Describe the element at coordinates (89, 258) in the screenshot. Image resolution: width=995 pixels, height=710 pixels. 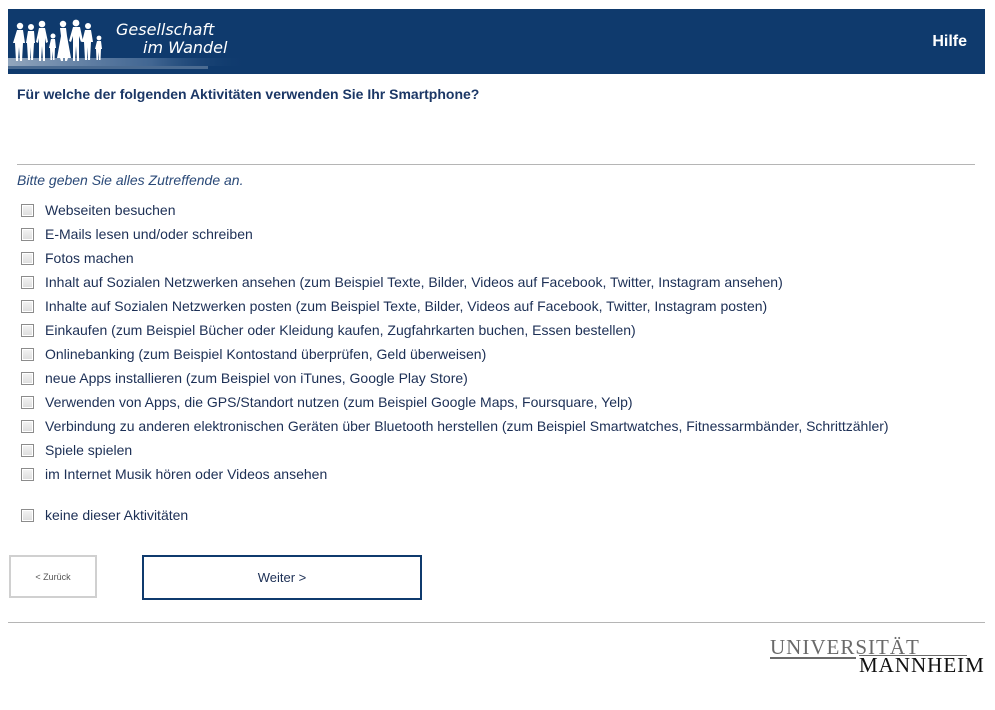
I see `option-label: Fotos machen` at that location.